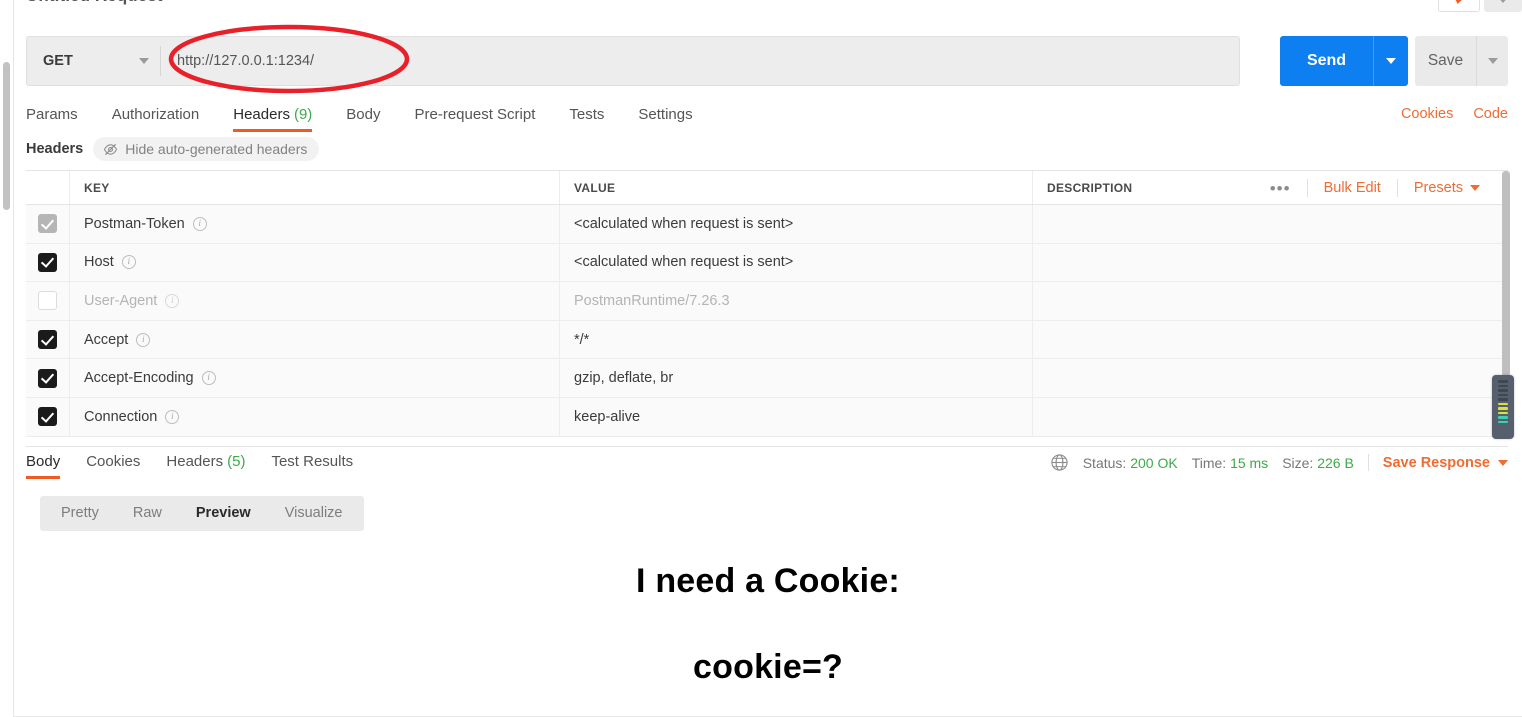 This screenshot has width=1522, height=717. What do you see at coordinates (315, 339) in the screenshot?
I see `row-key-cell: Accept i` at bounding box center [315, 339].